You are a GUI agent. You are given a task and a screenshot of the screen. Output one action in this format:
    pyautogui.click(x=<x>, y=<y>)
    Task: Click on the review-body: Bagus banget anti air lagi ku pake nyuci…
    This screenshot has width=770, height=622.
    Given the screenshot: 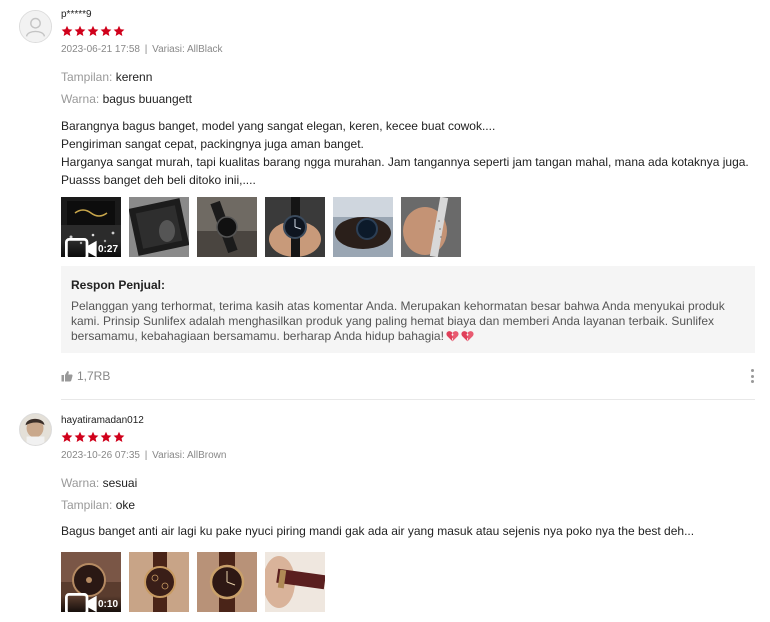 What is the action you would take?
    pyautogui.click(x=411, y=531)
    